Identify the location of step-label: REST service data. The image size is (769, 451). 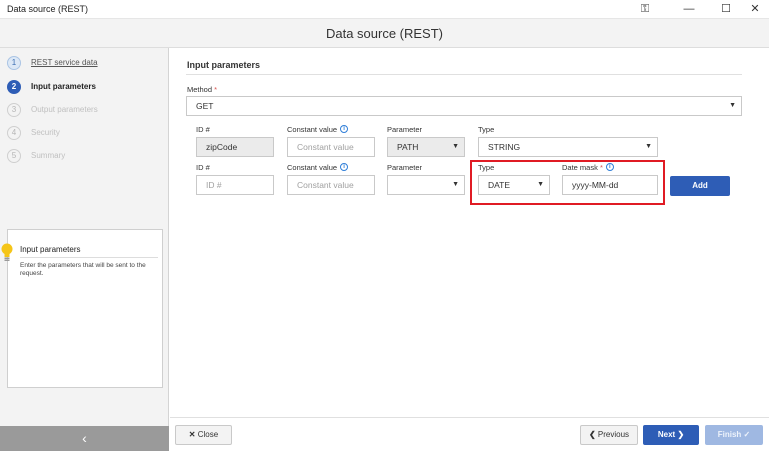
(64, 62).